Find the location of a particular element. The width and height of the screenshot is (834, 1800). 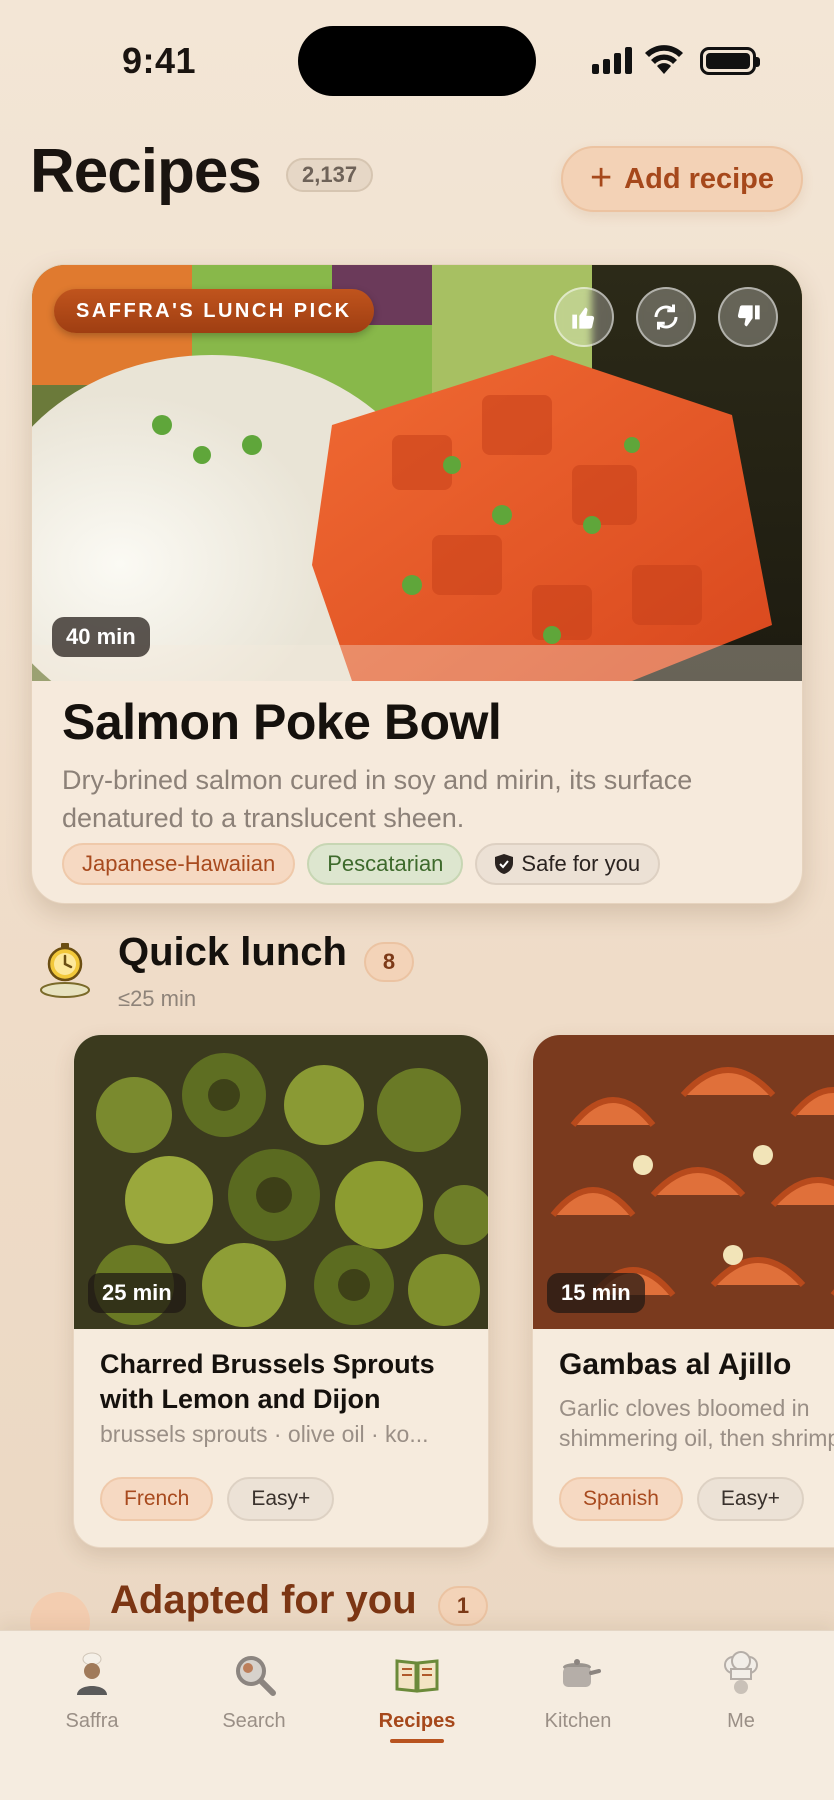

tab-label: Recipes is located at coordinates (417, 1721).